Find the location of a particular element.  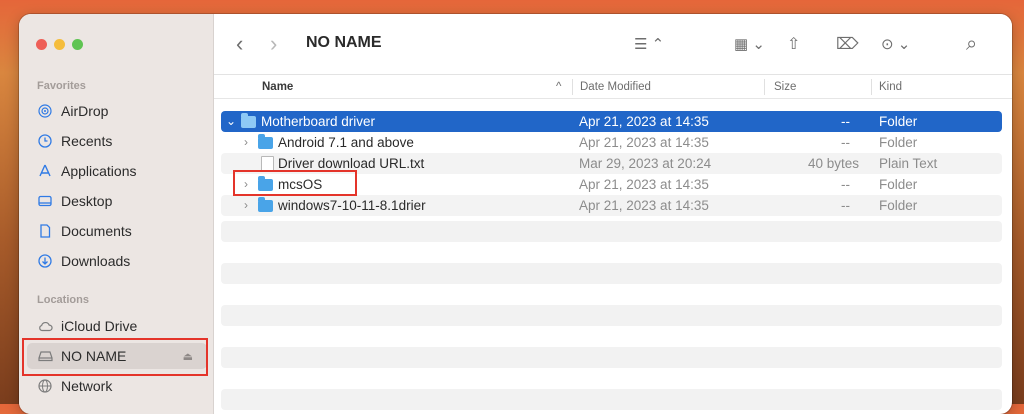

airdrop-icon is located at coordinates (45, 111).